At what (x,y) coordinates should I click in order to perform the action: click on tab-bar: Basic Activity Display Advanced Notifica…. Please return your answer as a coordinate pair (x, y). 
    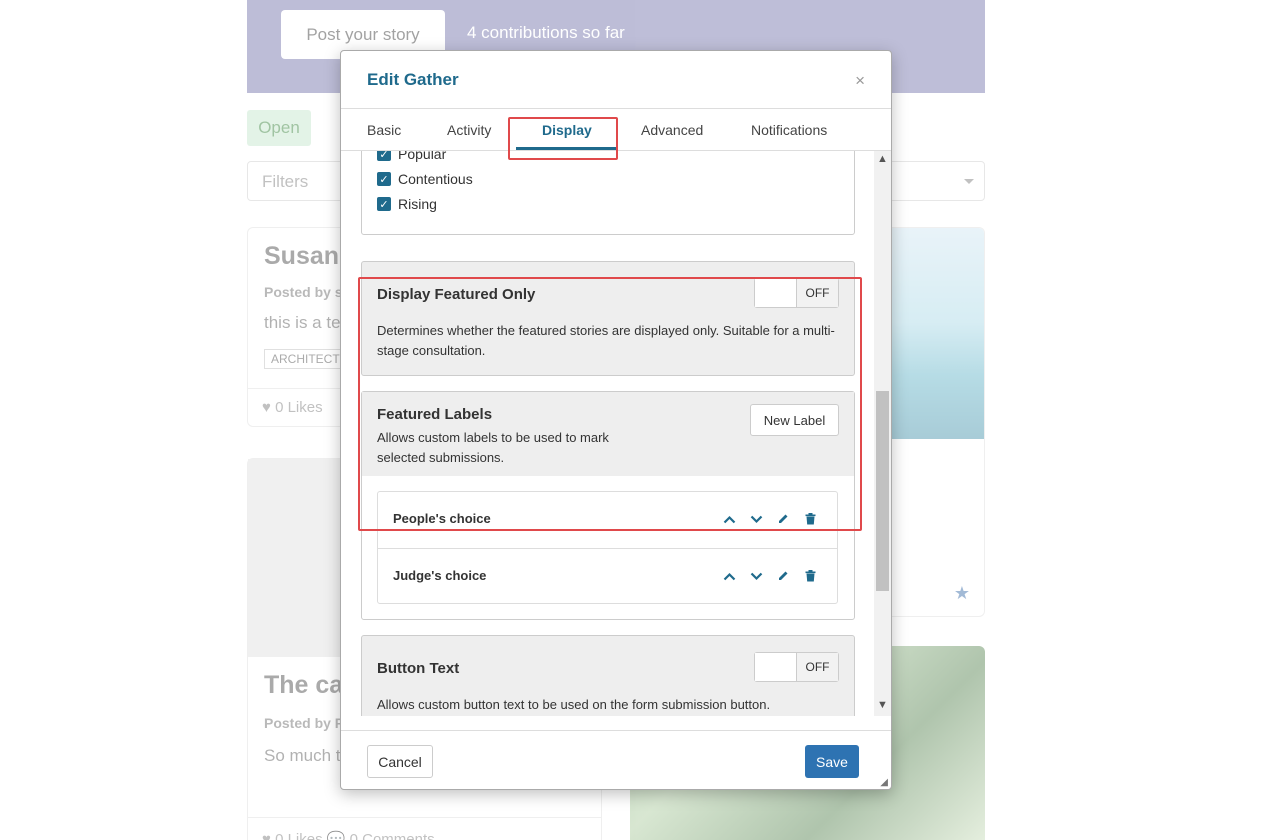
    Looking at the image, I should click on (616, 130).